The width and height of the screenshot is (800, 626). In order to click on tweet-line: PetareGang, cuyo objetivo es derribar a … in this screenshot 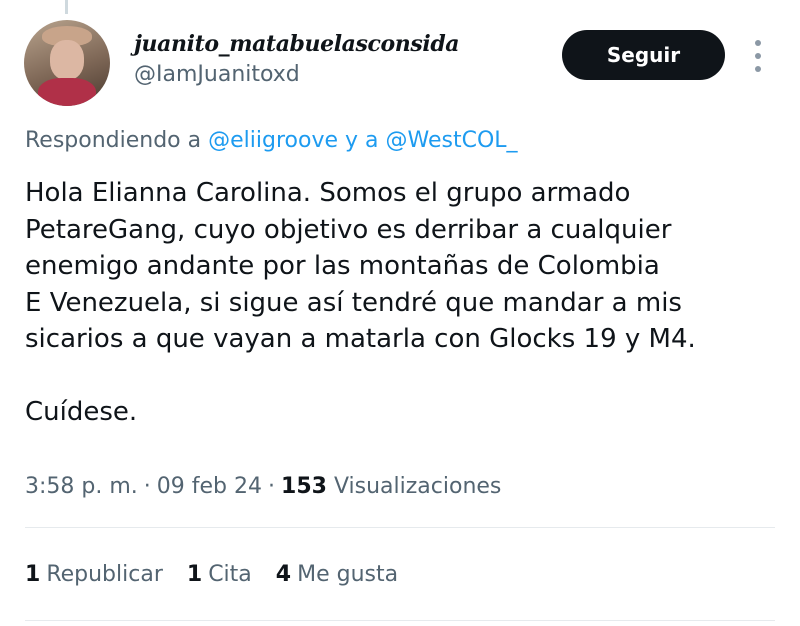, I will do `click(348, 229)`.